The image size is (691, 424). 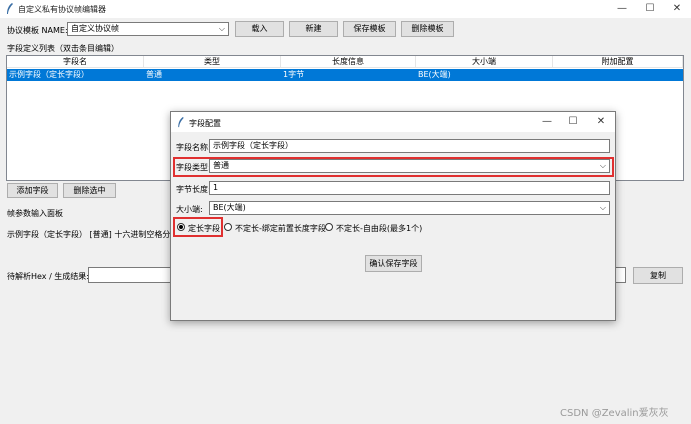 I want to click on minimize-button: —, so click(x=622, y=9).